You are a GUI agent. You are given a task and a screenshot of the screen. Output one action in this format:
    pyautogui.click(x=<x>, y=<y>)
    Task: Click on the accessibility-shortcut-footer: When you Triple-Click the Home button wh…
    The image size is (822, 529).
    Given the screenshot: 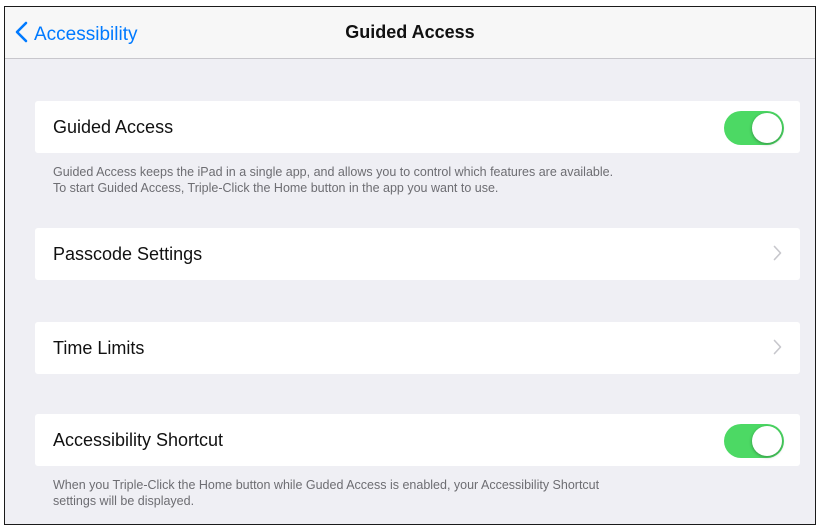 What is the action you would take?
    pyautogui.click(x=420, y=493)
    